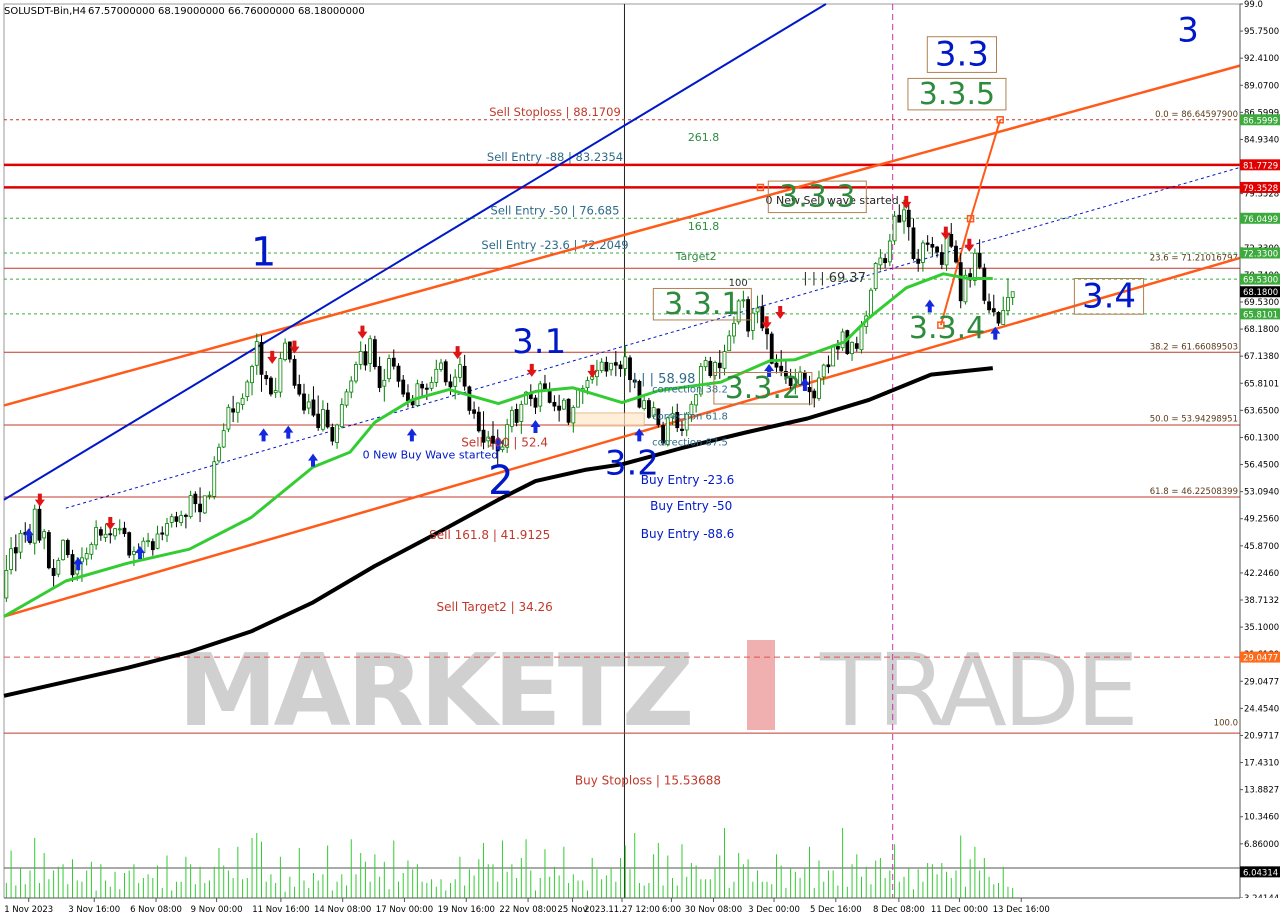 The height and width of the screenshot is (924, 1280). Describe the element at coordinates (1253, 5) in the screenshot. I see `y-tick-label: 99.0` at that location.